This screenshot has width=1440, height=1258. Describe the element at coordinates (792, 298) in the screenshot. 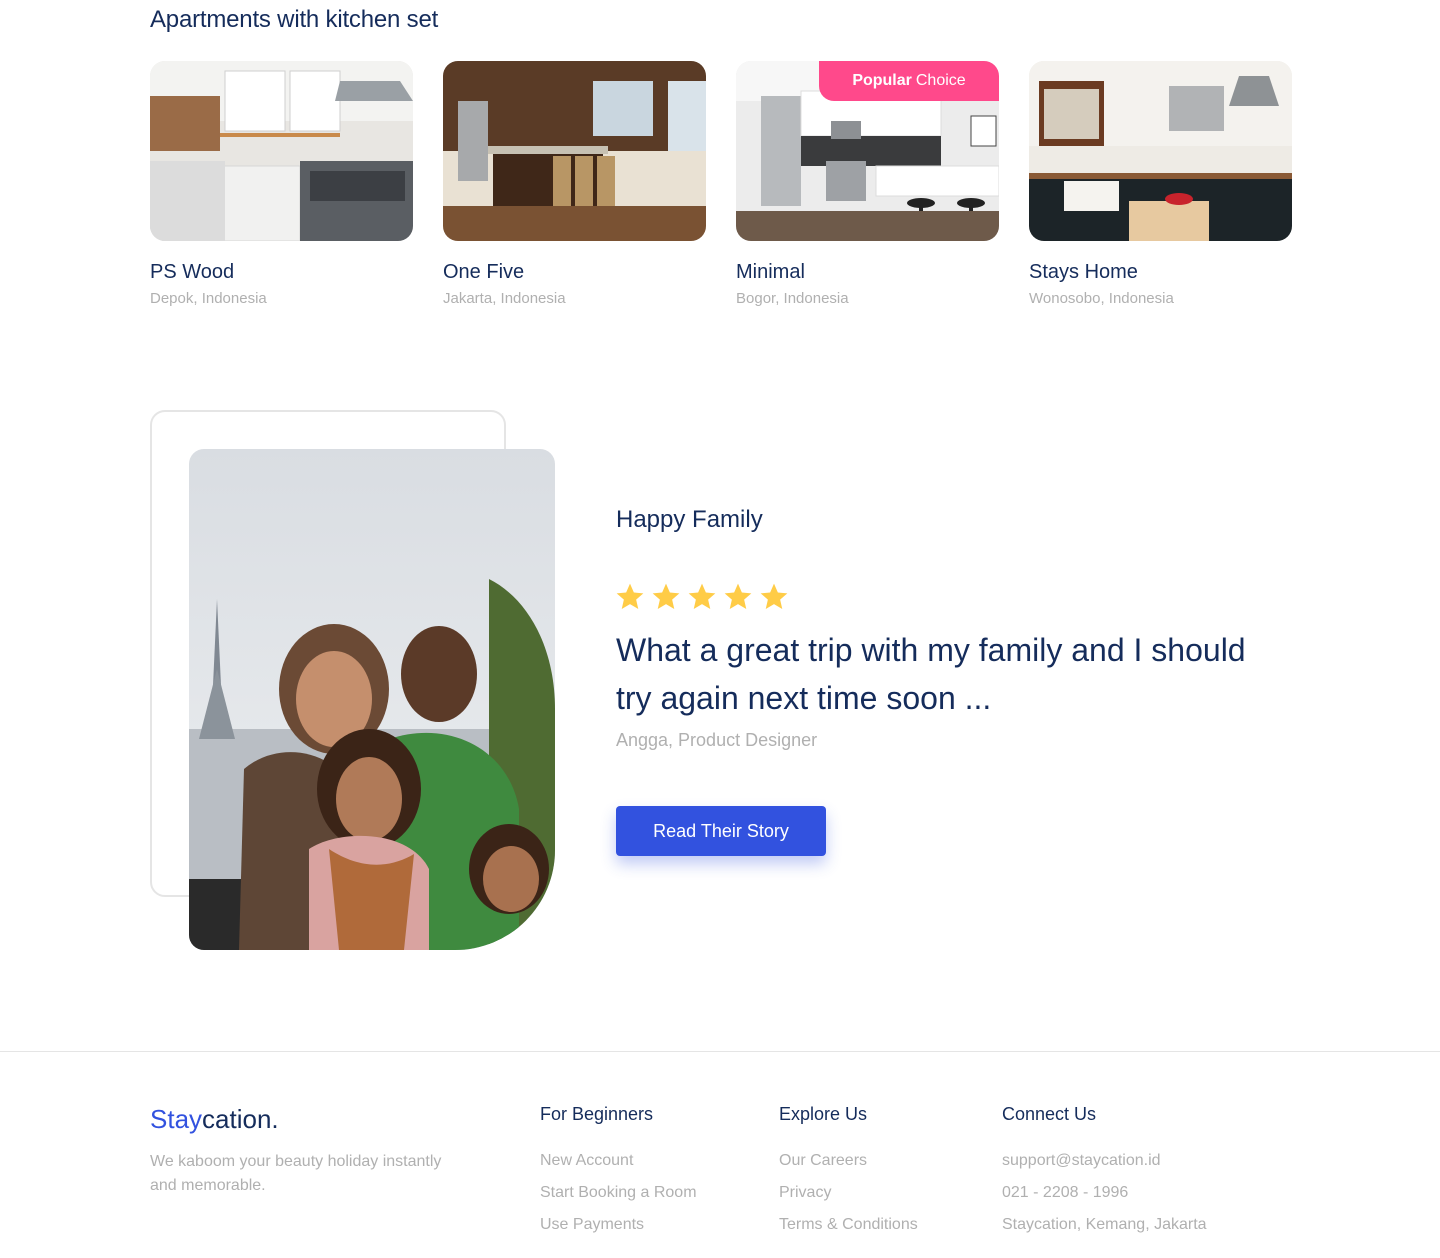

I see `apartment-location: Bogor, Indonesia` at that location.